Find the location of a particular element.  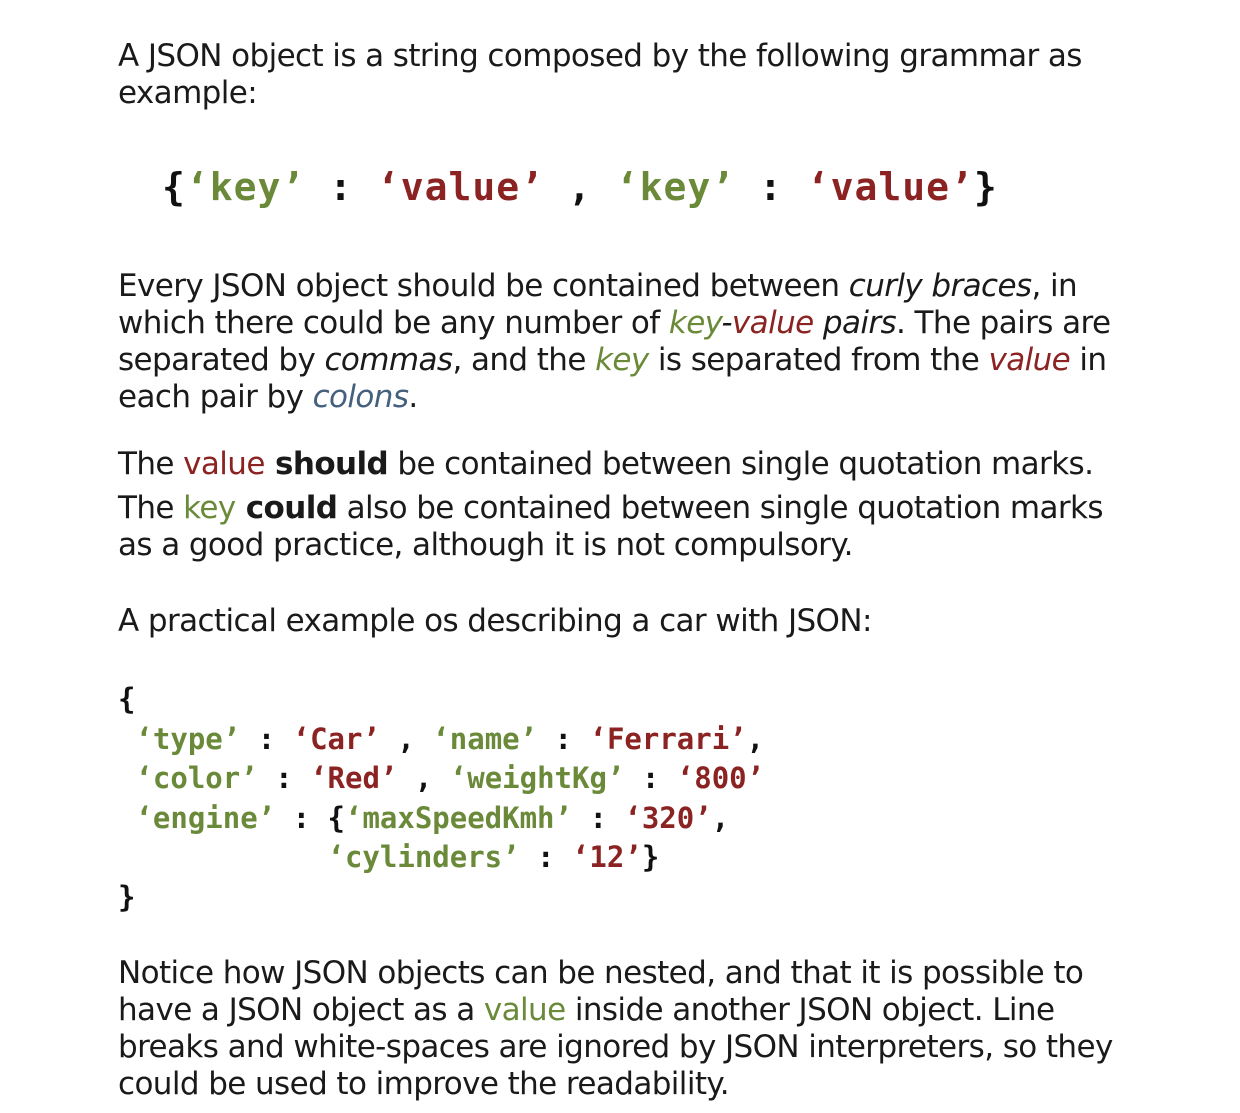

code-line: ‘engine’ : {‘maxSpeedKmh’ : ‘320’, is located at coordinates (441, 819).